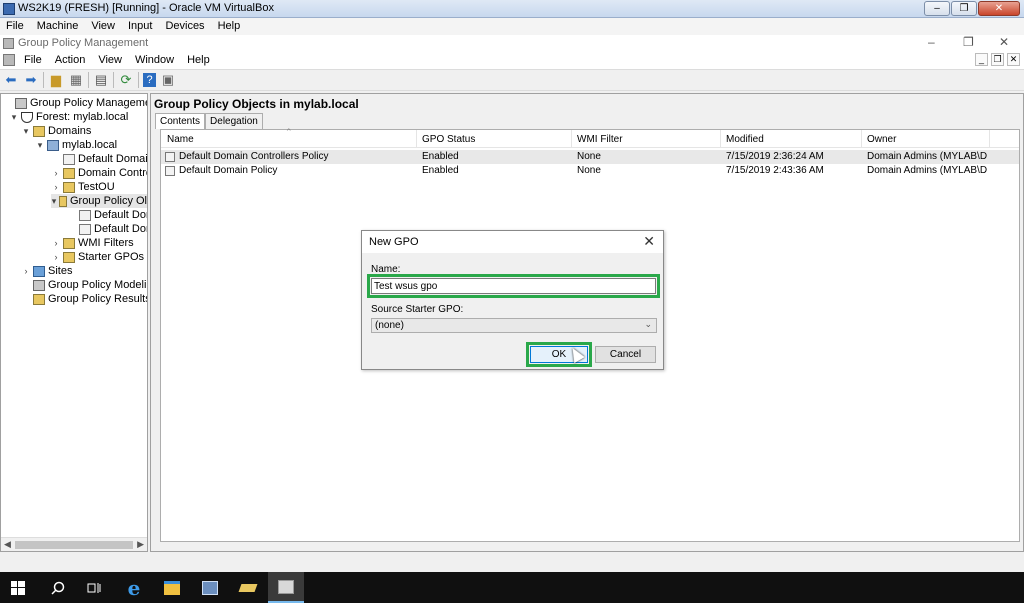  What do you see at coordinates (210, 587) in the screenshot?
I see `server-manager-icon` at bounding box center [210, 587].